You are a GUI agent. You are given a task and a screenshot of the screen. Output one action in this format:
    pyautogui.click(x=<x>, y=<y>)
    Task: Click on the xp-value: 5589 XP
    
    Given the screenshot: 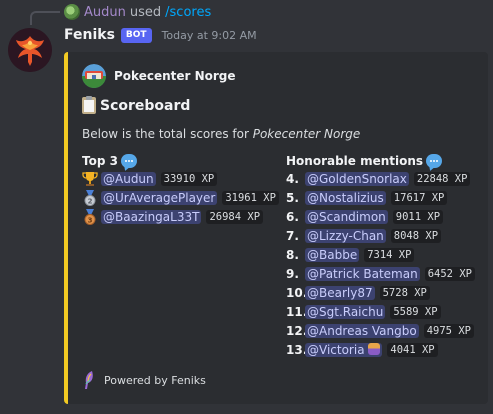 What is the action you would take?
    pyautogui.click(x=415, y=311)
    